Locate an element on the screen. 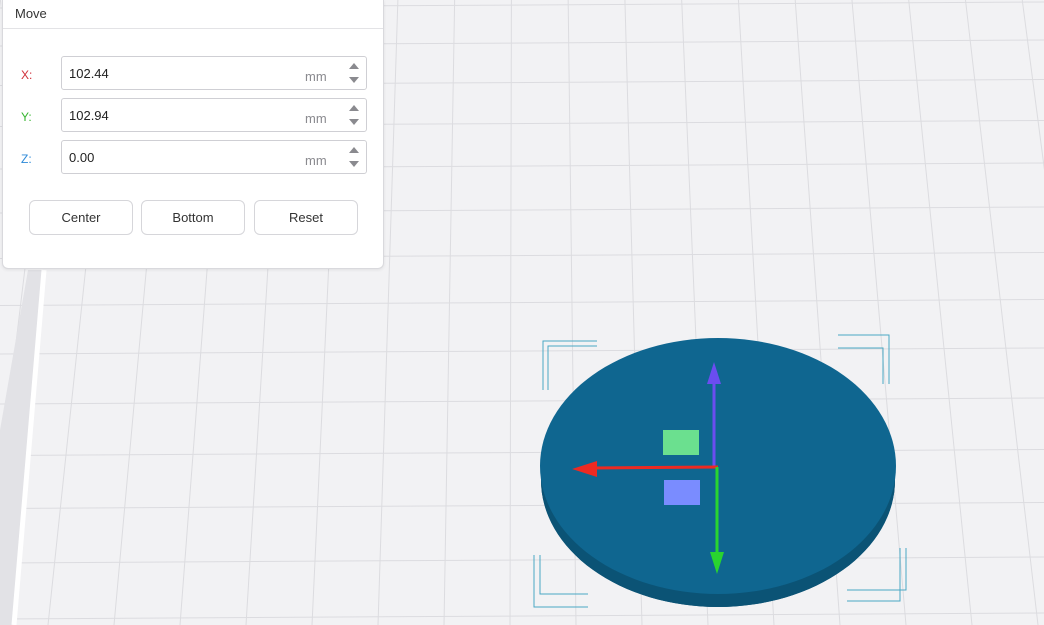 The width and height of the screenshot is (1044, 625). y-value: 102.94 is located at coordinates (89, 115).